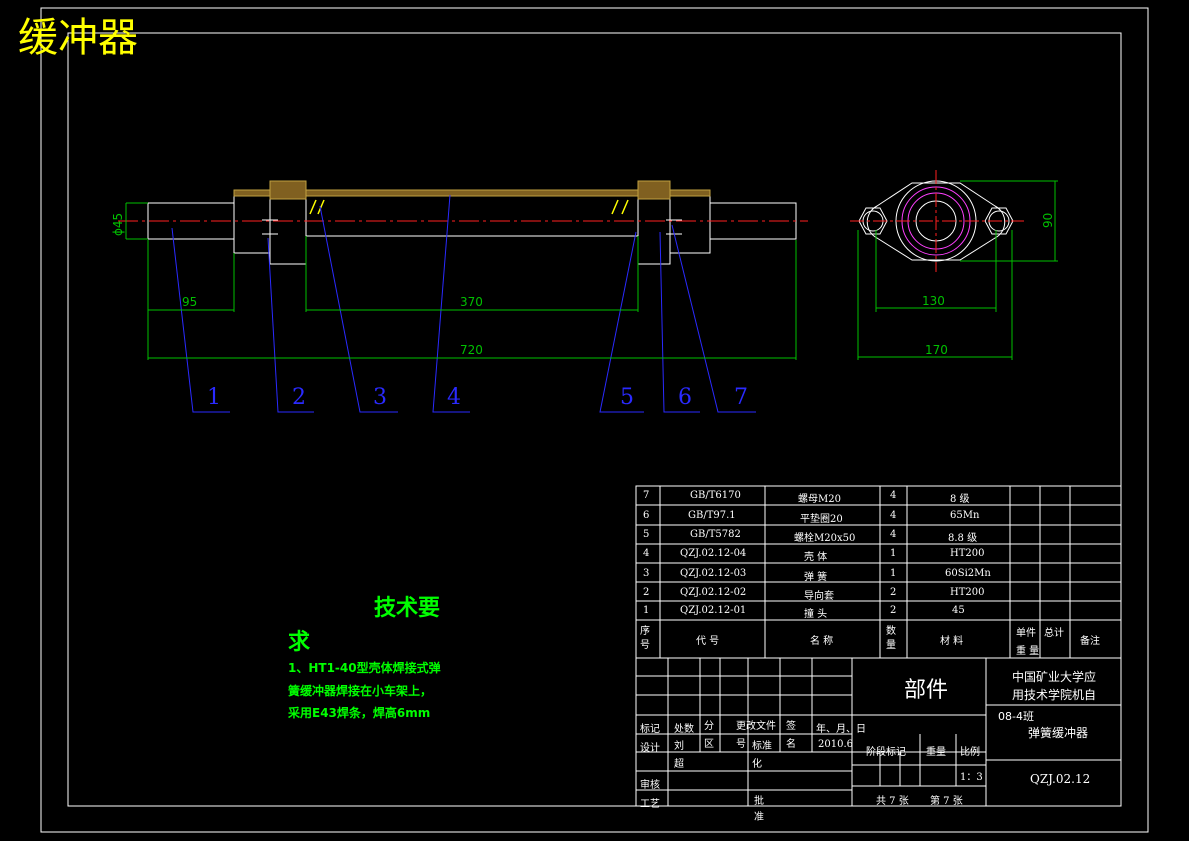 This screenshot has height=841, width=1189. Describe the element at coordinates (684, 729) in the screenshot. I see `tb-count: 处数` at that location.